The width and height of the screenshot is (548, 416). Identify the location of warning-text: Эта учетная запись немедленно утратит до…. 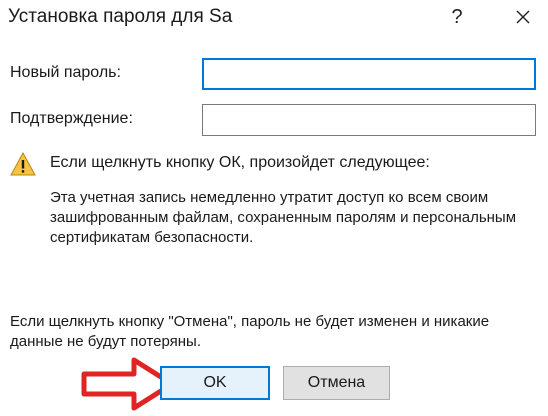
(283, 217).